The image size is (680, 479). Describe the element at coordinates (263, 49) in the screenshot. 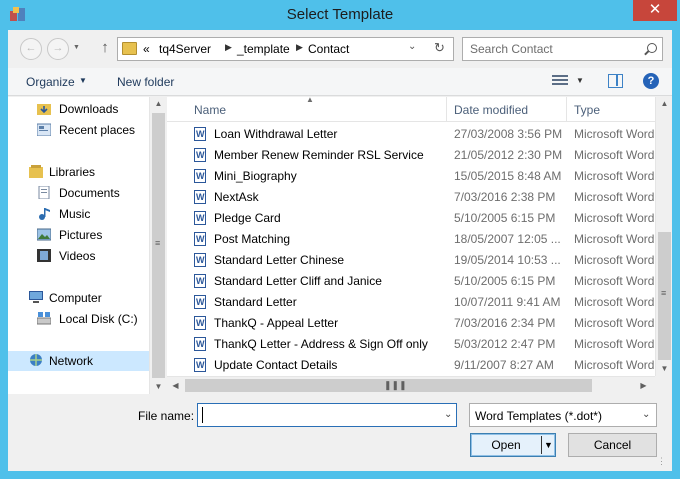

I see `breadcrumb-item: _template` at that location.